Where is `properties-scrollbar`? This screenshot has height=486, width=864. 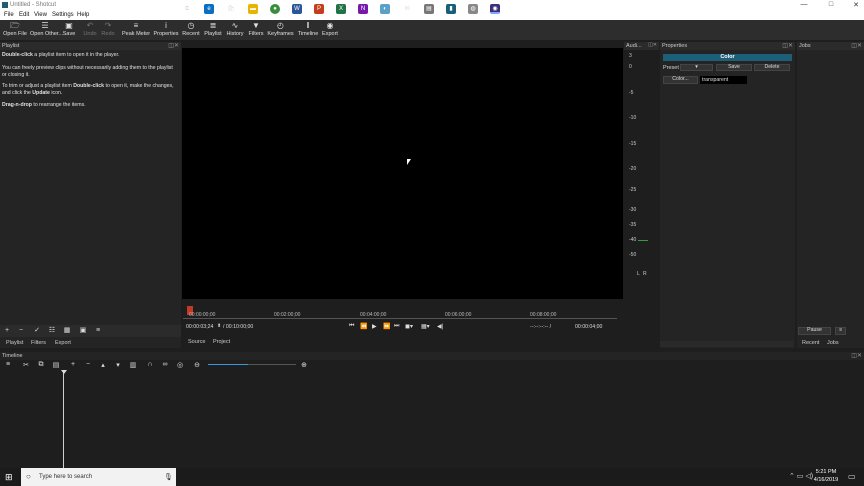 properties-scrollbar is located at coordinates (726, 344).